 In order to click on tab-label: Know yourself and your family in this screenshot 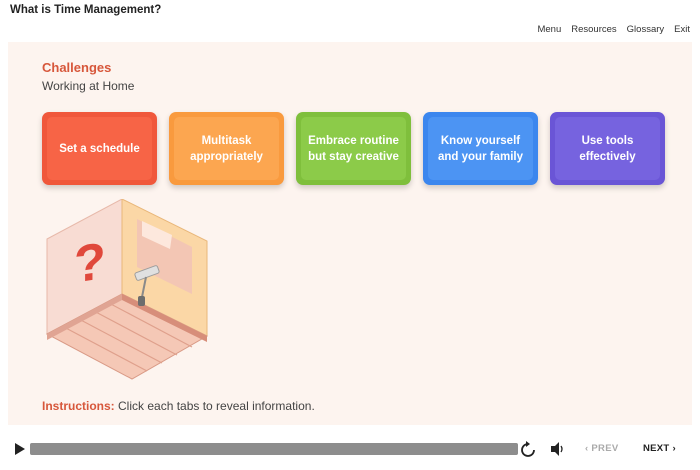, I will do `click(480, 148)`.